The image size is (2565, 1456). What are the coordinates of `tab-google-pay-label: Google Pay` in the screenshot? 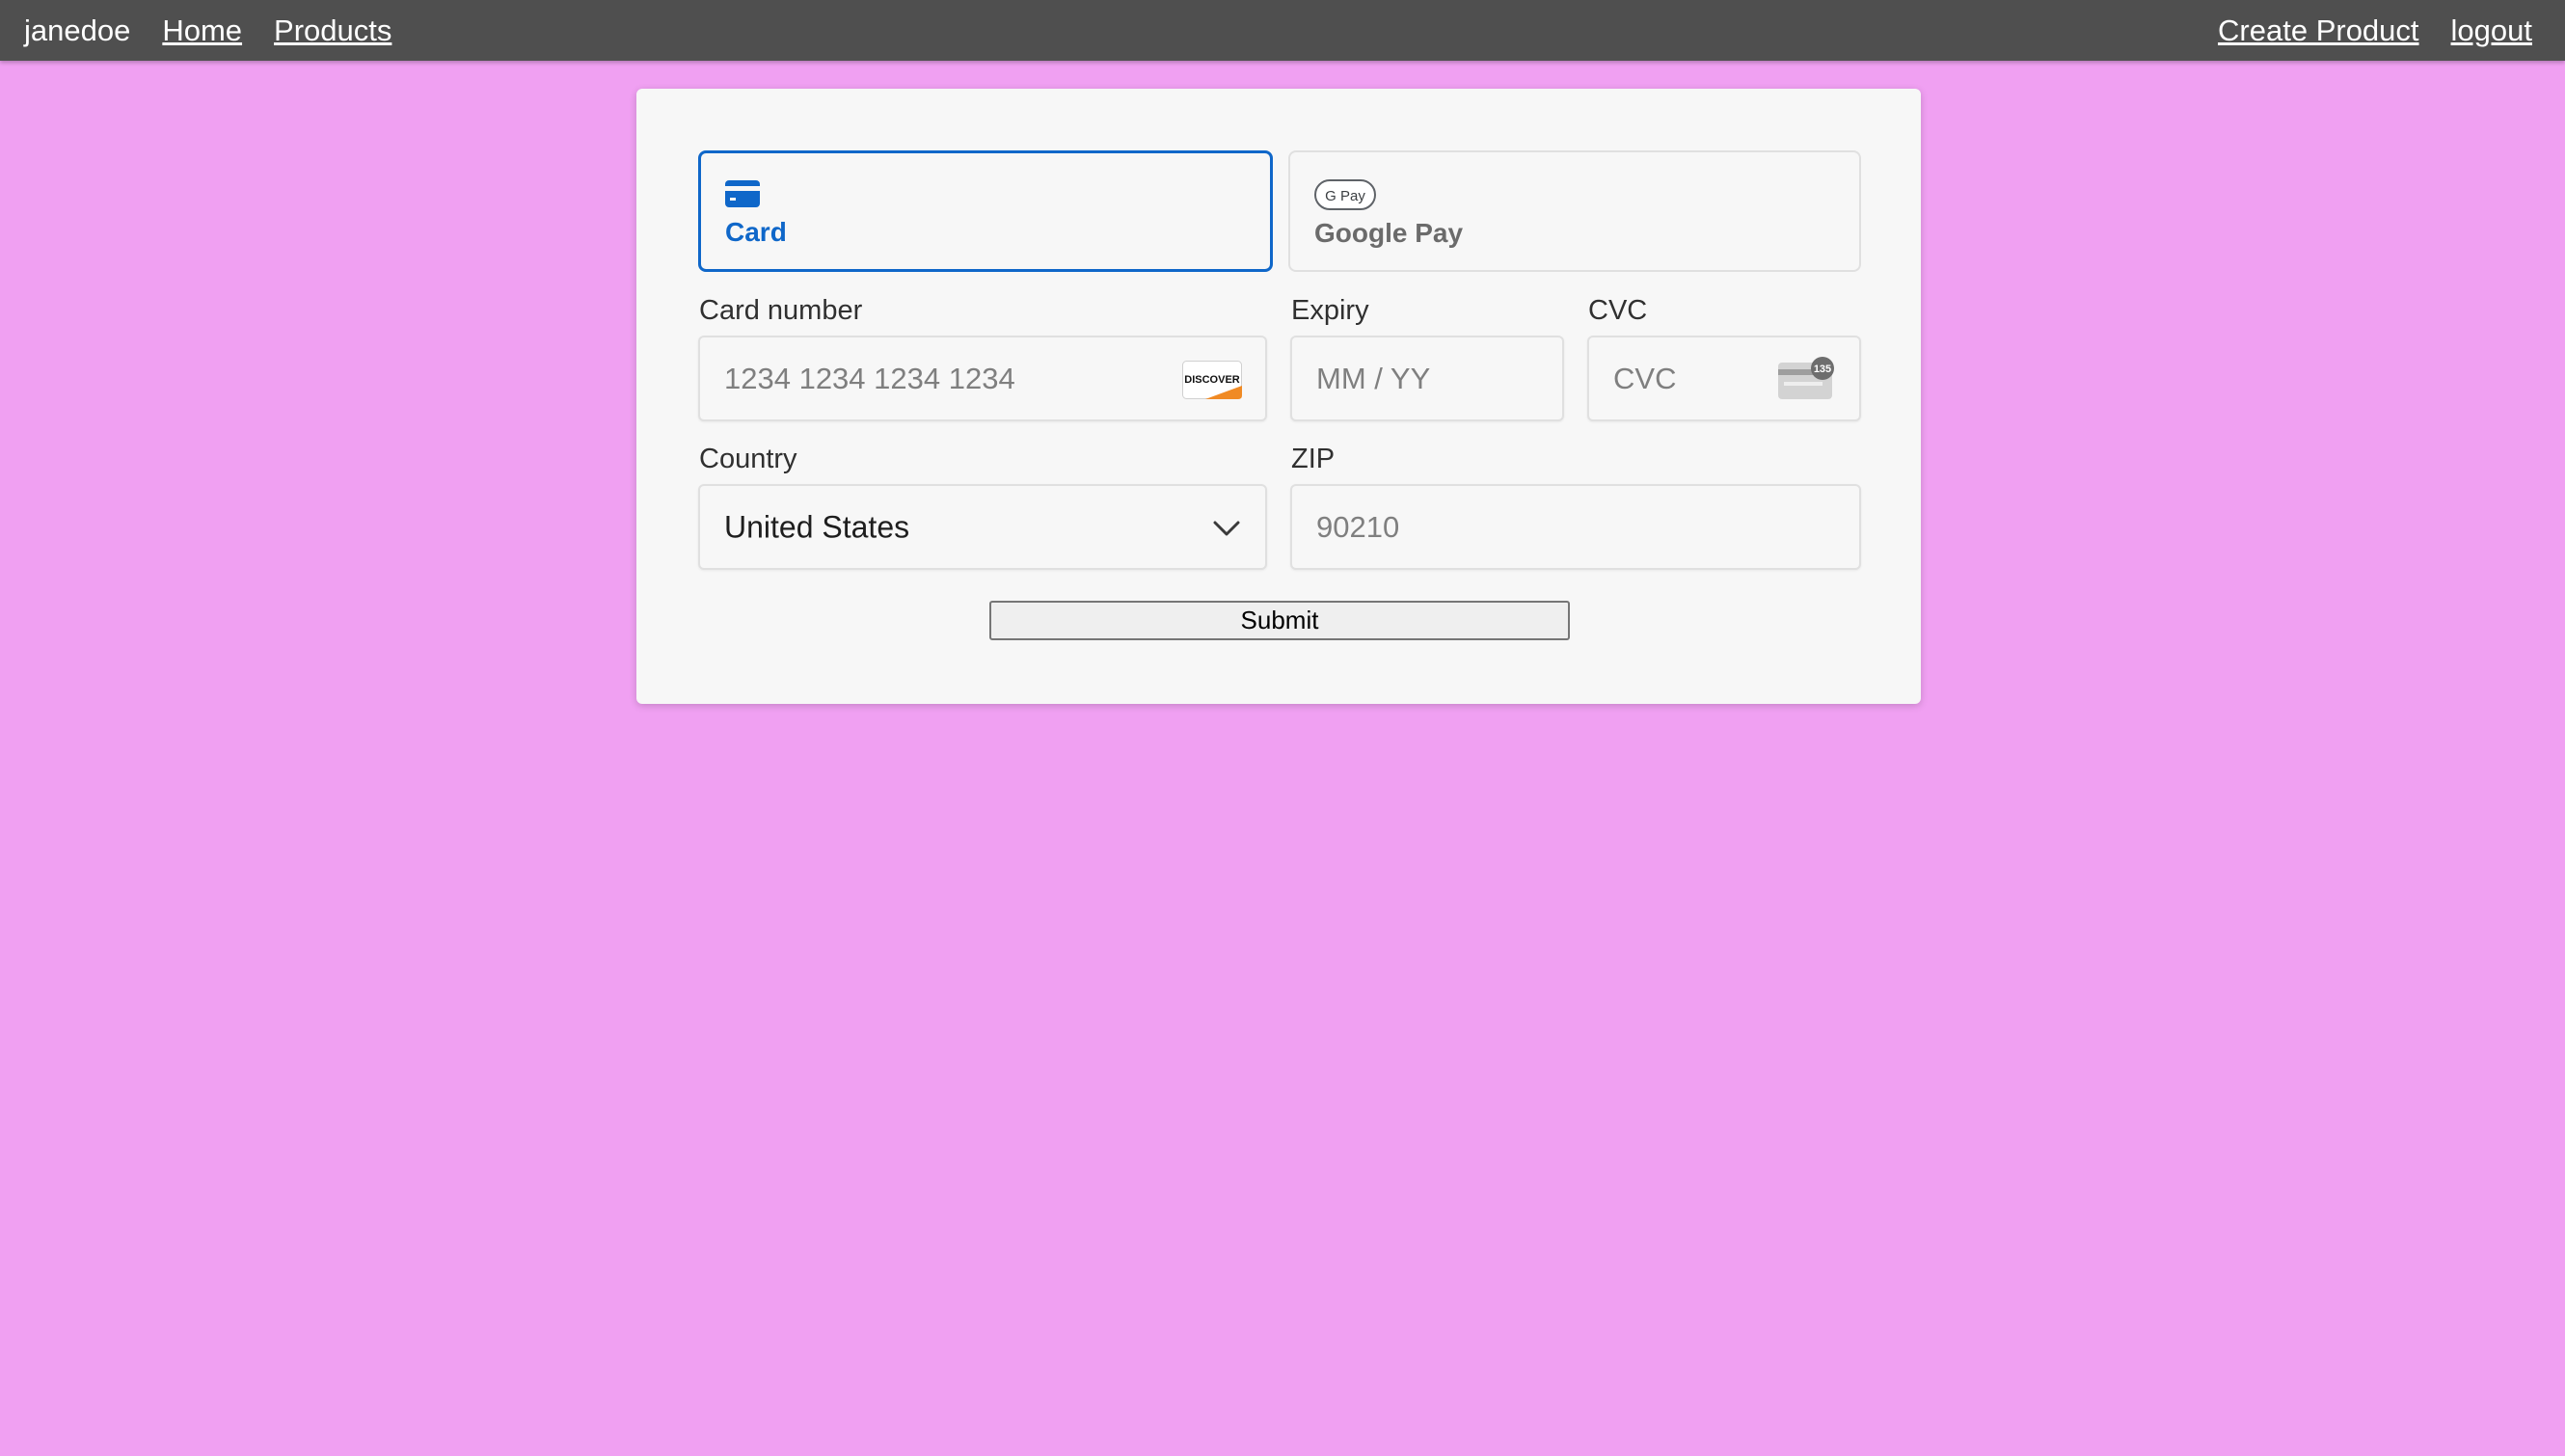 It's located at (1389, 233).